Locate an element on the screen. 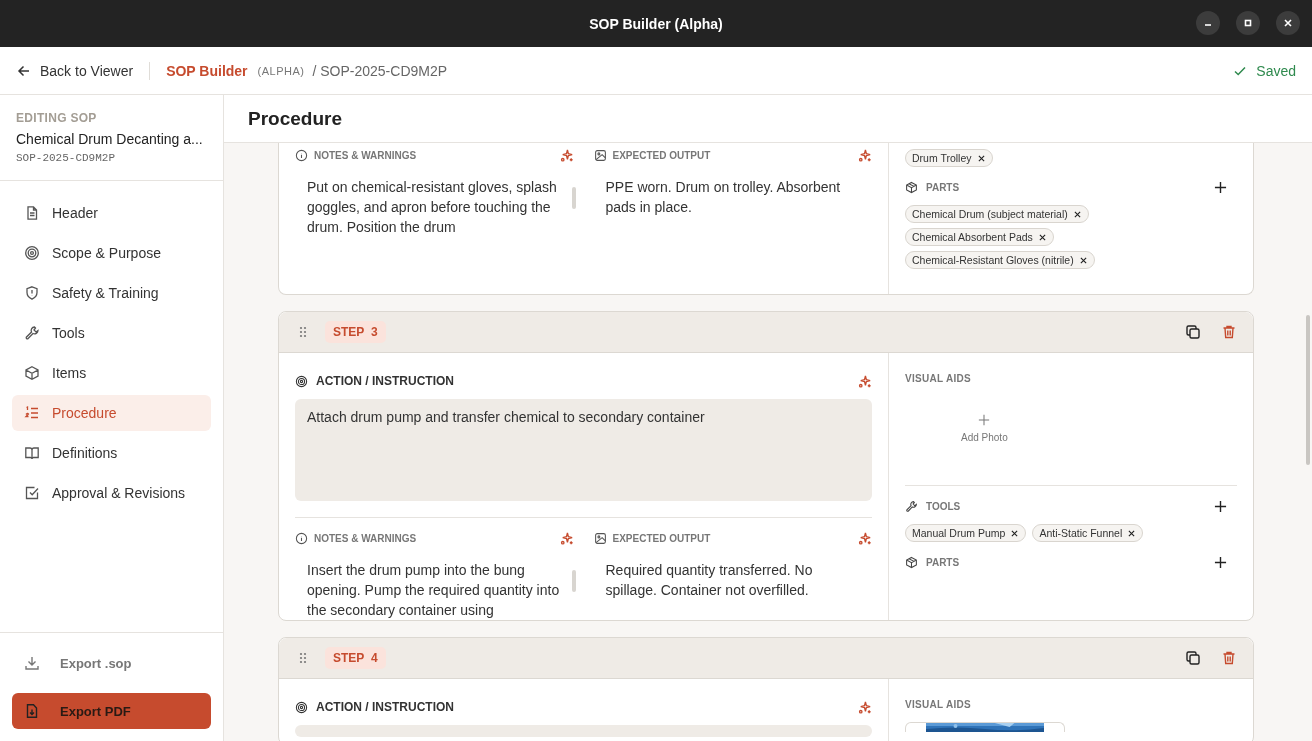 Image resolution: width=1312 pixels, height=741 pixels. plus-icon is located at coordinates (984, 420).